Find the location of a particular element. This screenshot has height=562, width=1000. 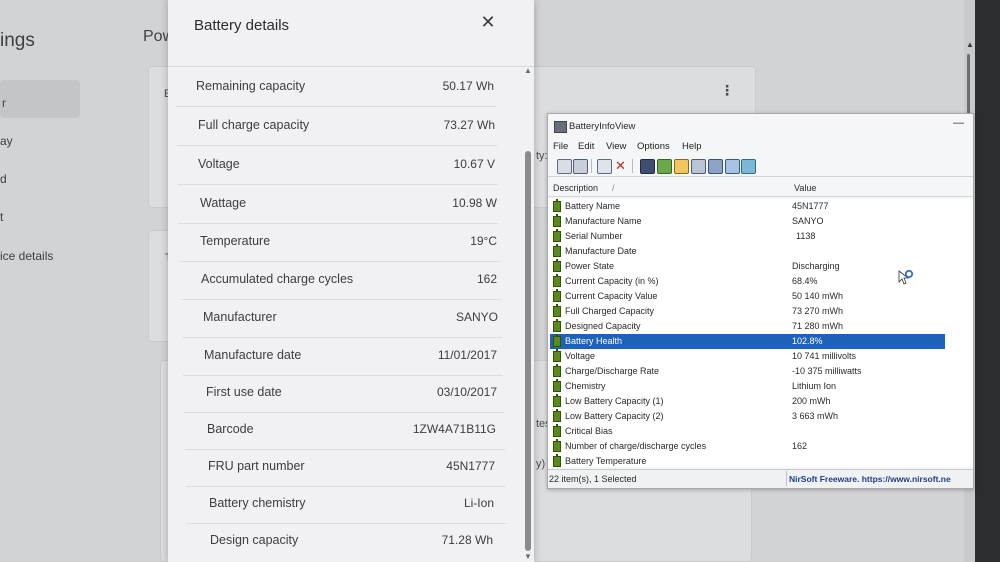

item-value: Lithium Ion is located at coordinates (814, 386).